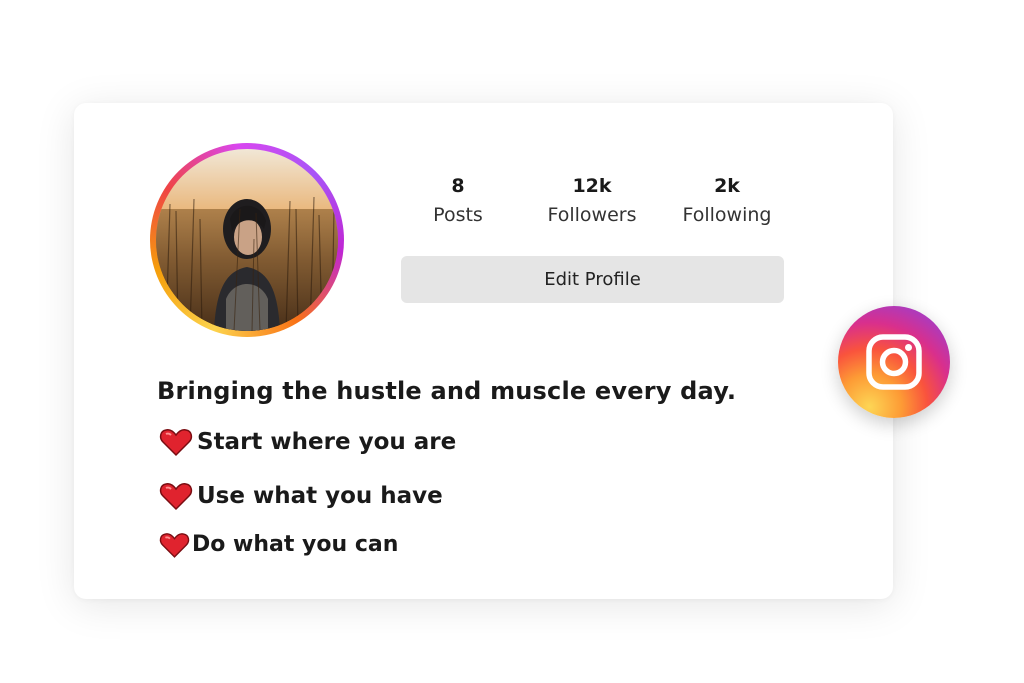 The height and width of the screenshot is (683, 1024). Describe the element at coordinates (592, 186) in the screenshot. I see `followers-count: 12k` at that location.